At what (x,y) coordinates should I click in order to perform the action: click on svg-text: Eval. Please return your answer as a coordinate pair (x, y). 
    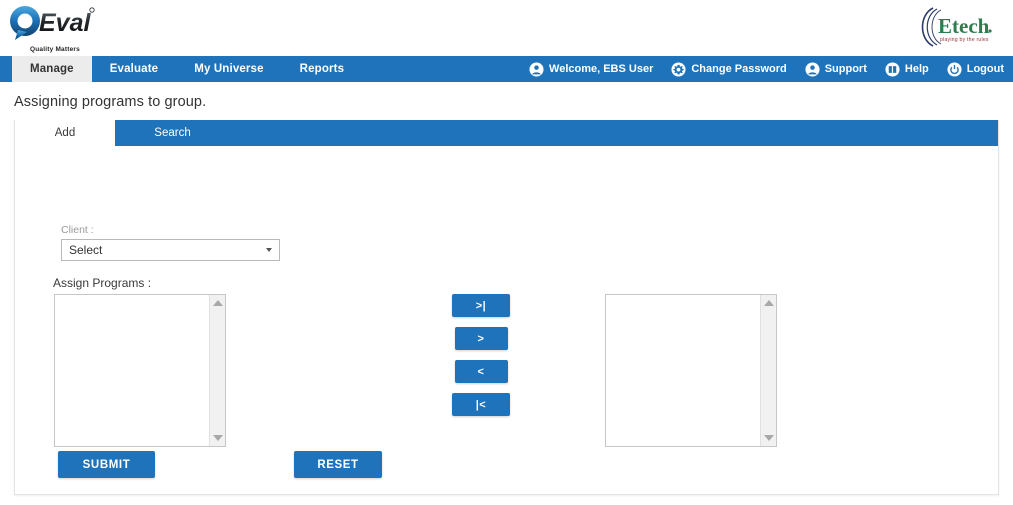
    Looking at the image, I should click on (65, 23).